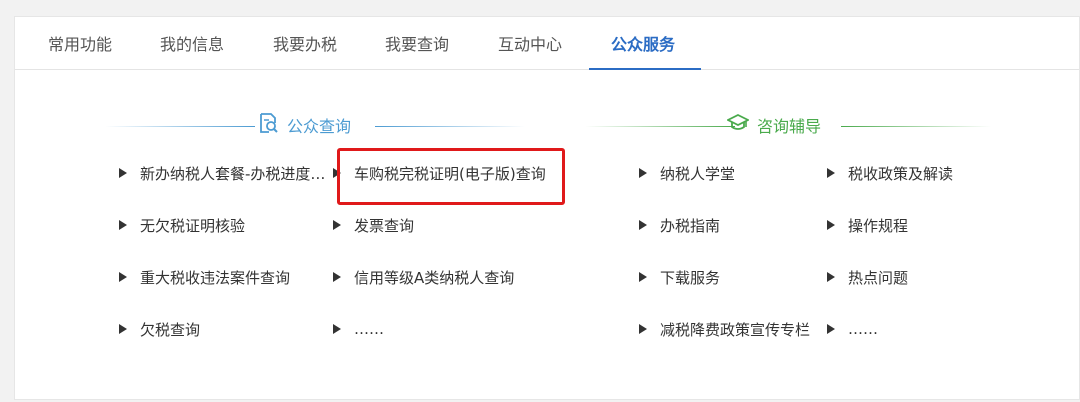 This screenshot has width=1080, height=402. Describe the element at coordinates (417, 43) in the screenshot. I see `tab-query: 我要查询` at that location.